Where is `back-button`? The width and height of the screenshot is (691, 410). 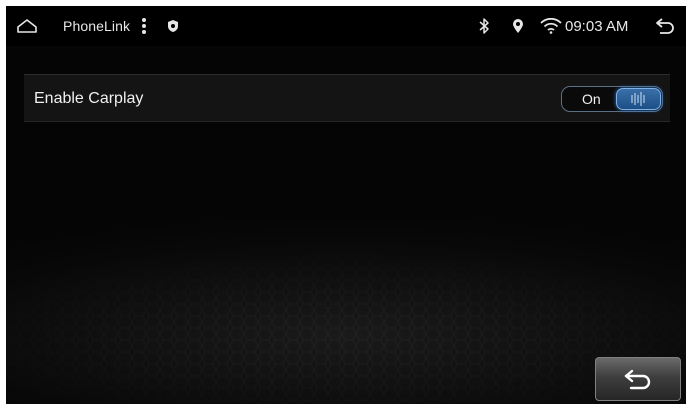
back-button is located at coordinates (638, 379).